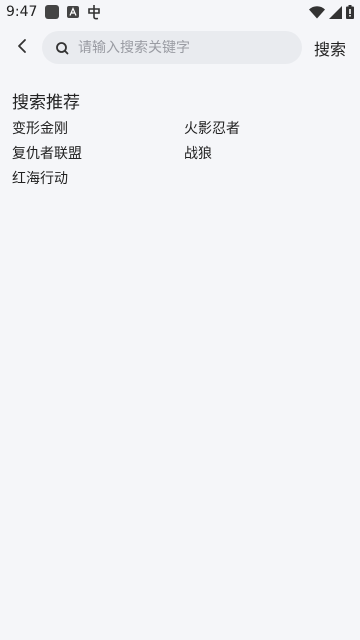 The image size is (360, 640). Describe the element at coordinates (73, 12) in the screenshot. I see `font-a-icon` at that location.